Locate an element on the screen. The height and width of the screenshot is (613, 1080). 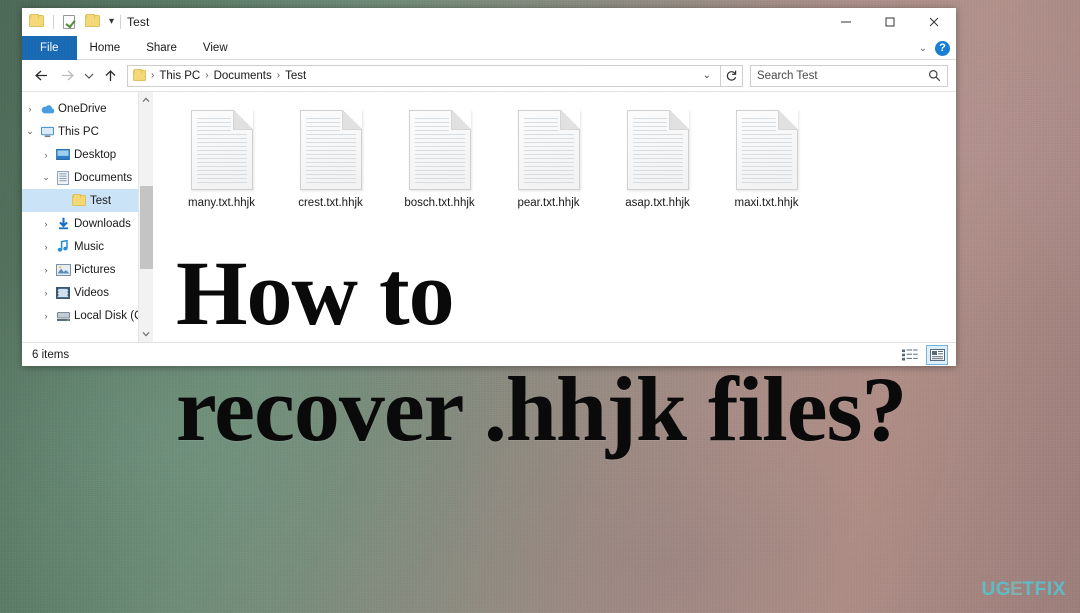
sidebar-item-label: Music is located at coordinates (89, 246).